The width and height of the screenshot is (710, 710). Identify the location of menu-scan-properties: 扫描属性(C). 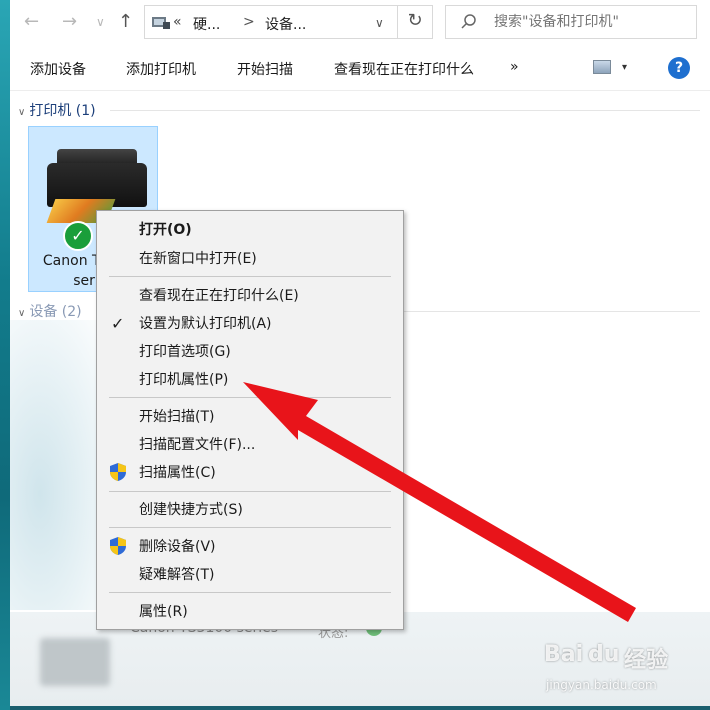
(177, 473).